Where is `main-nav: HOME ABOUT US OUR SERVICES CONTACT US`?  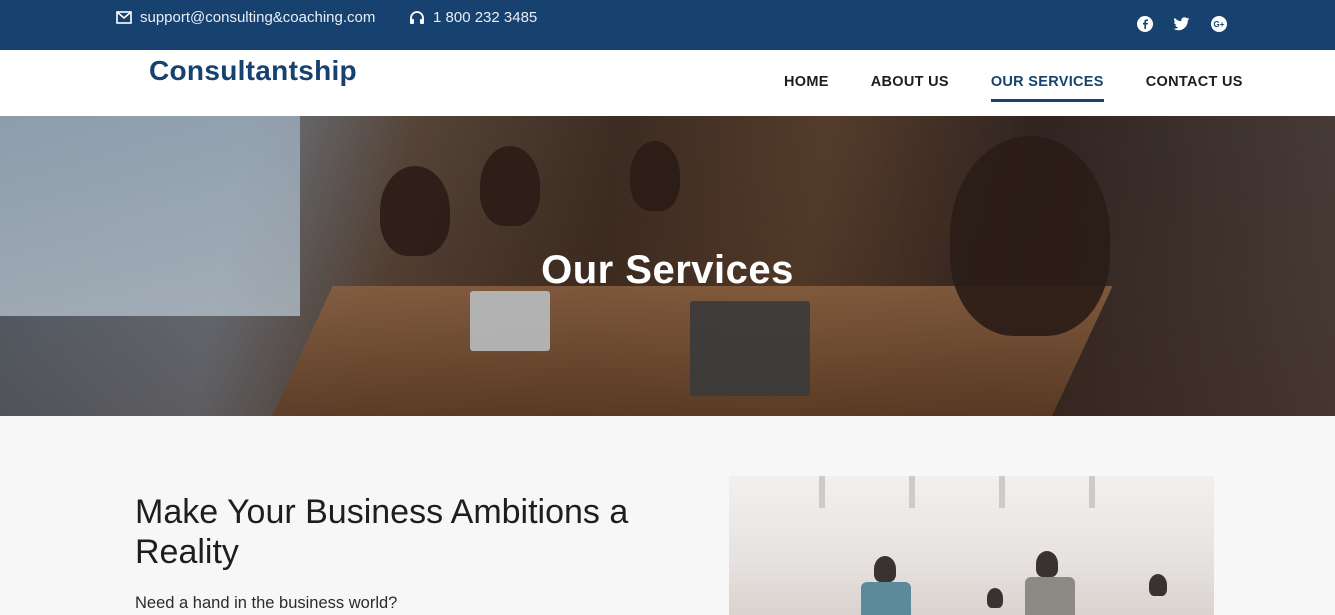 main-nav: HOME ABOUT US OUR SERVICES CONTACT US is located at coordinates (1034, 88).